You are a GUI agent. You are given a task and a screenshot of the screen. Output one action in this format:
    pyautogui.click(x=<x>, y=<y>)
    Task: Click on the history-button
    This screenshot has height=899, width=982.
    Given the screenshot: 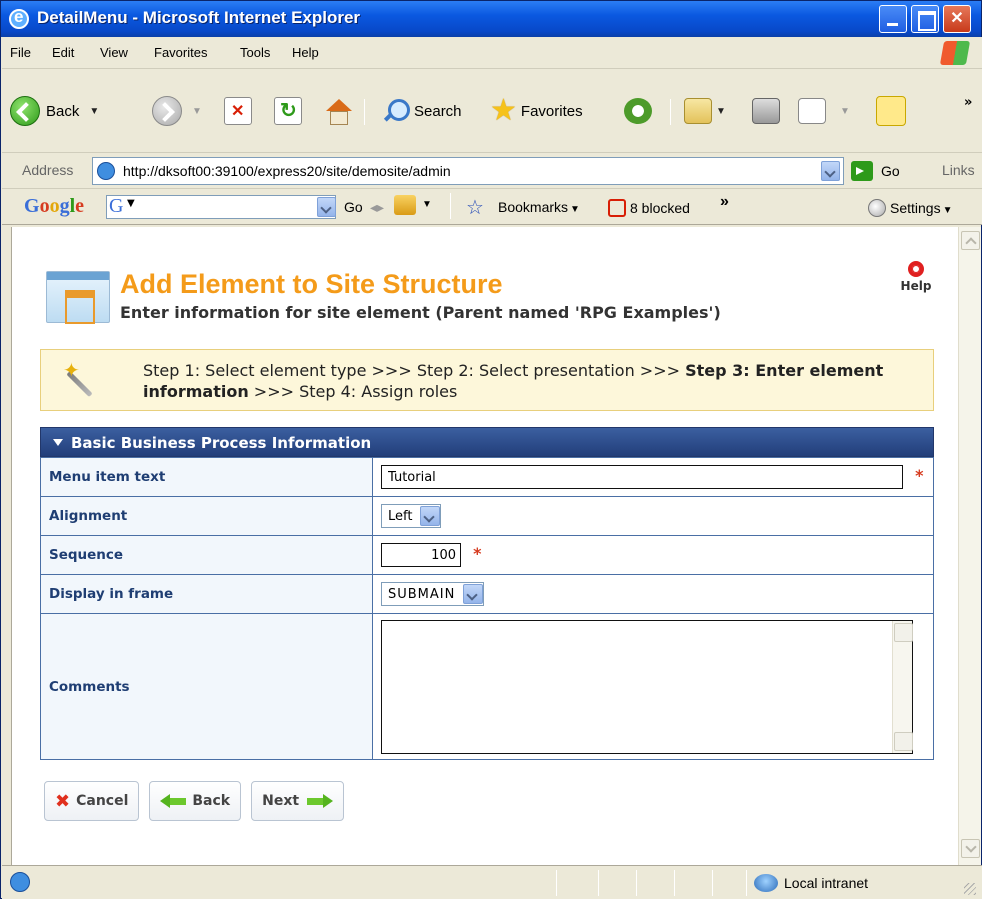 What is the action you would take?
    pyautogui.click(x=638, y=111)
    